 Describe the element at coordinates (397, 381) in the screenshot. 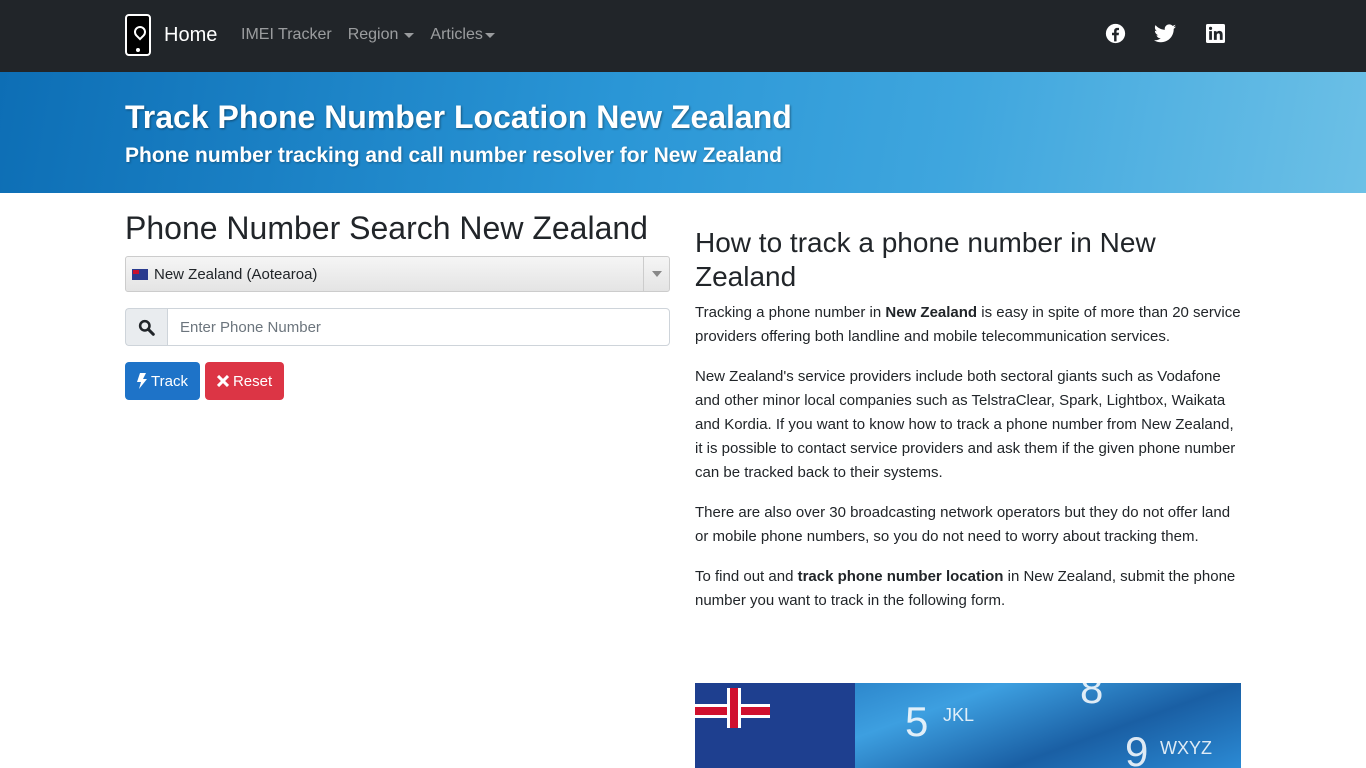

I see `action-buttons: Track Reset` at that location.